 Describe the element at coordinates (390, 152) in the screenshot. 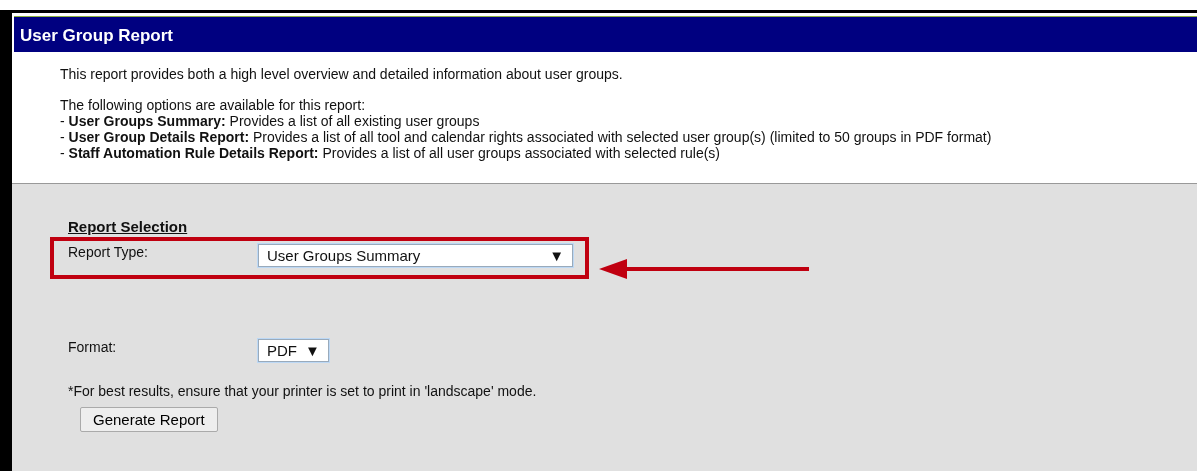

I see `option-description: - Staff Automation Rule Details Report: Provides a list of all user groups associated with selected rule(s)` at that location.